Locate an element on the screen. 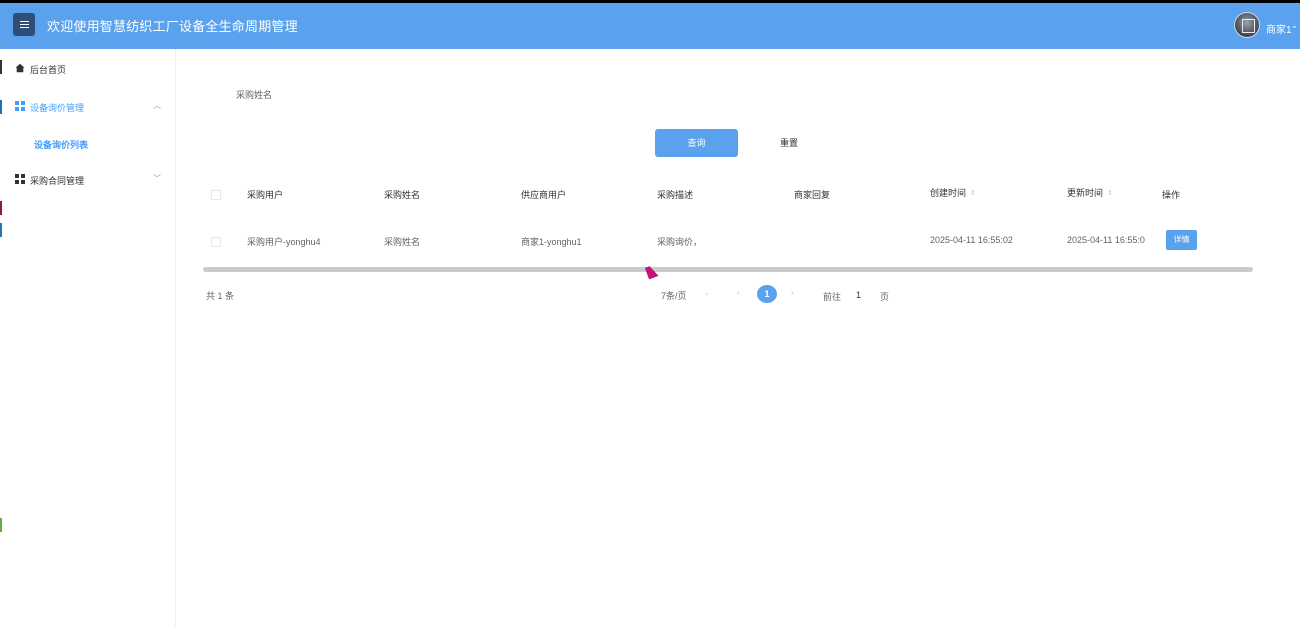 Image resolution: width=1300 pixels, height=627 pixels. sidebar-subitem-inquiry-list: 设备询价列表 is located at coordinates (61, 144).